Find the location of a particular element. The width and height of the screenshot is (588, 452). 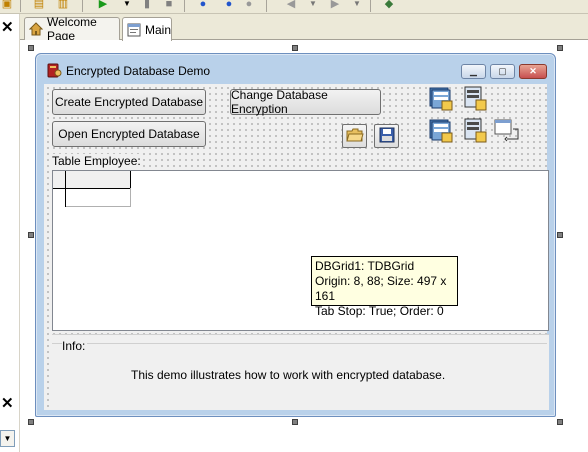

stop-icon: ■ is located at coordinates (169, 5).